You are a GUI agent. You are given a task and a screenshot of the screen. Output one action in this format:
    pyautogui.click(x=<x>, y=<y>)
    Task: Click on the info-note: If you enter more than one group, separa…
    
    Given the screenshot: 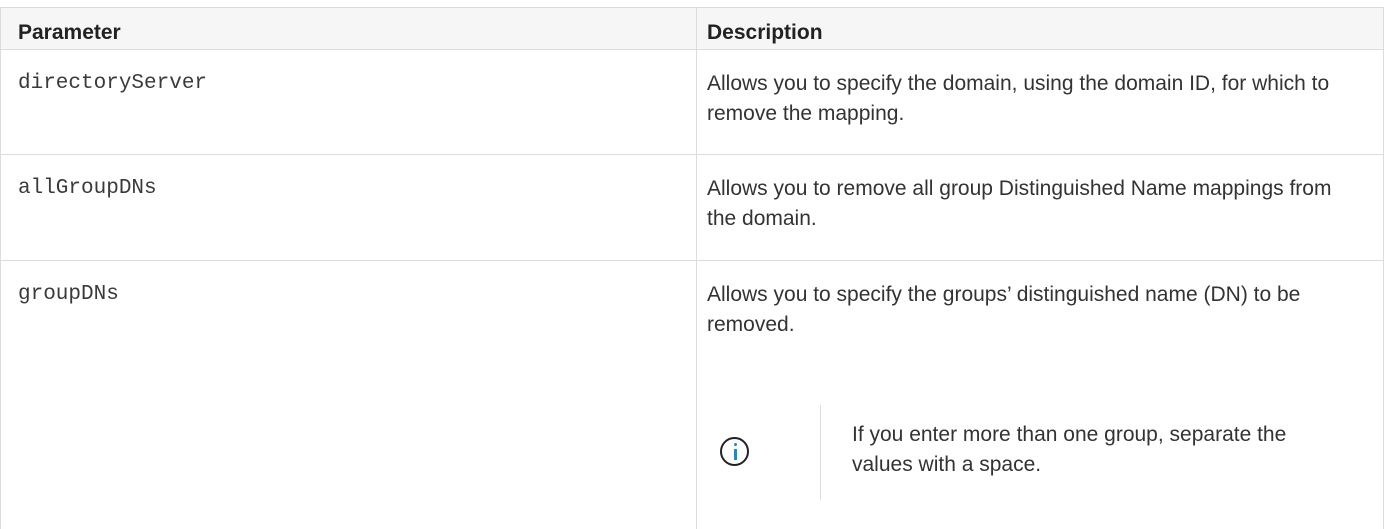 What is the action you would take?
    pyautogui.click(x=1027, y=455)
    